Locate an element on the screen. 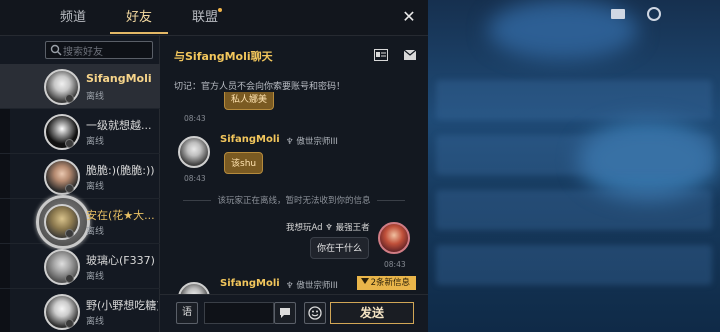 The image size is (720, 332). emoji-icon is located at coordinates (315, 313).